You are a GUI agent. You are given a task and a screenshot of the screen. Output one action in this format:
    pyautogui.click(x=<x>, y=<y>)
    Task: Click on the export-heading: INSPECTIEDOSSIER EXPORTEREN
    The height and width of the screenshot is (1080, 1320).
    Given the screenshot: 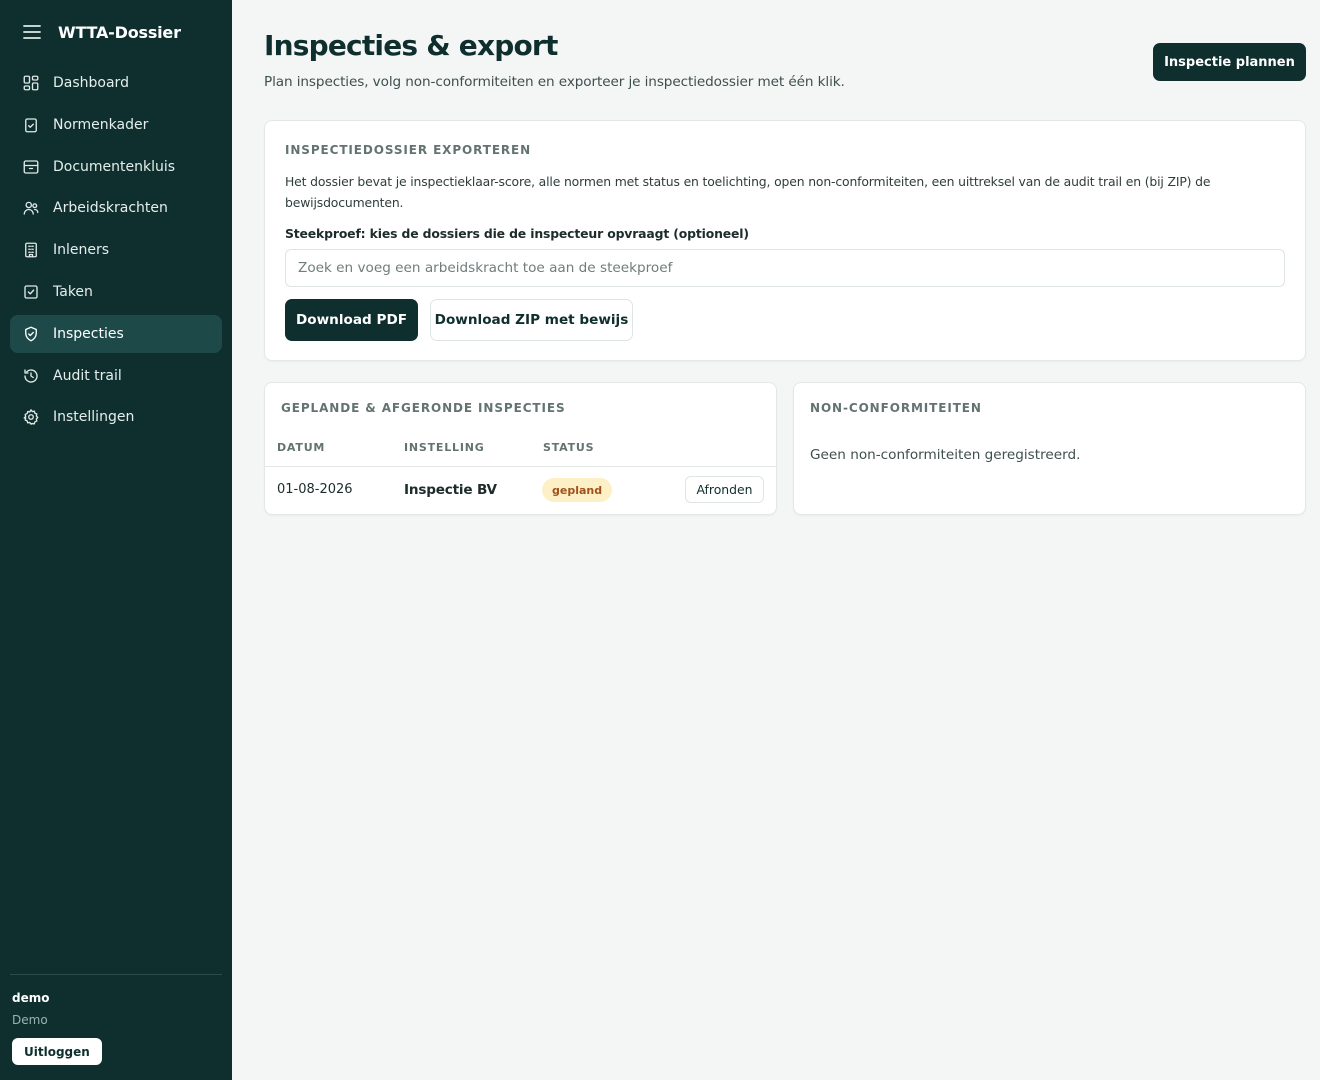 What is the action you would take?
    pyautogui.click(x=408, y=150)
    